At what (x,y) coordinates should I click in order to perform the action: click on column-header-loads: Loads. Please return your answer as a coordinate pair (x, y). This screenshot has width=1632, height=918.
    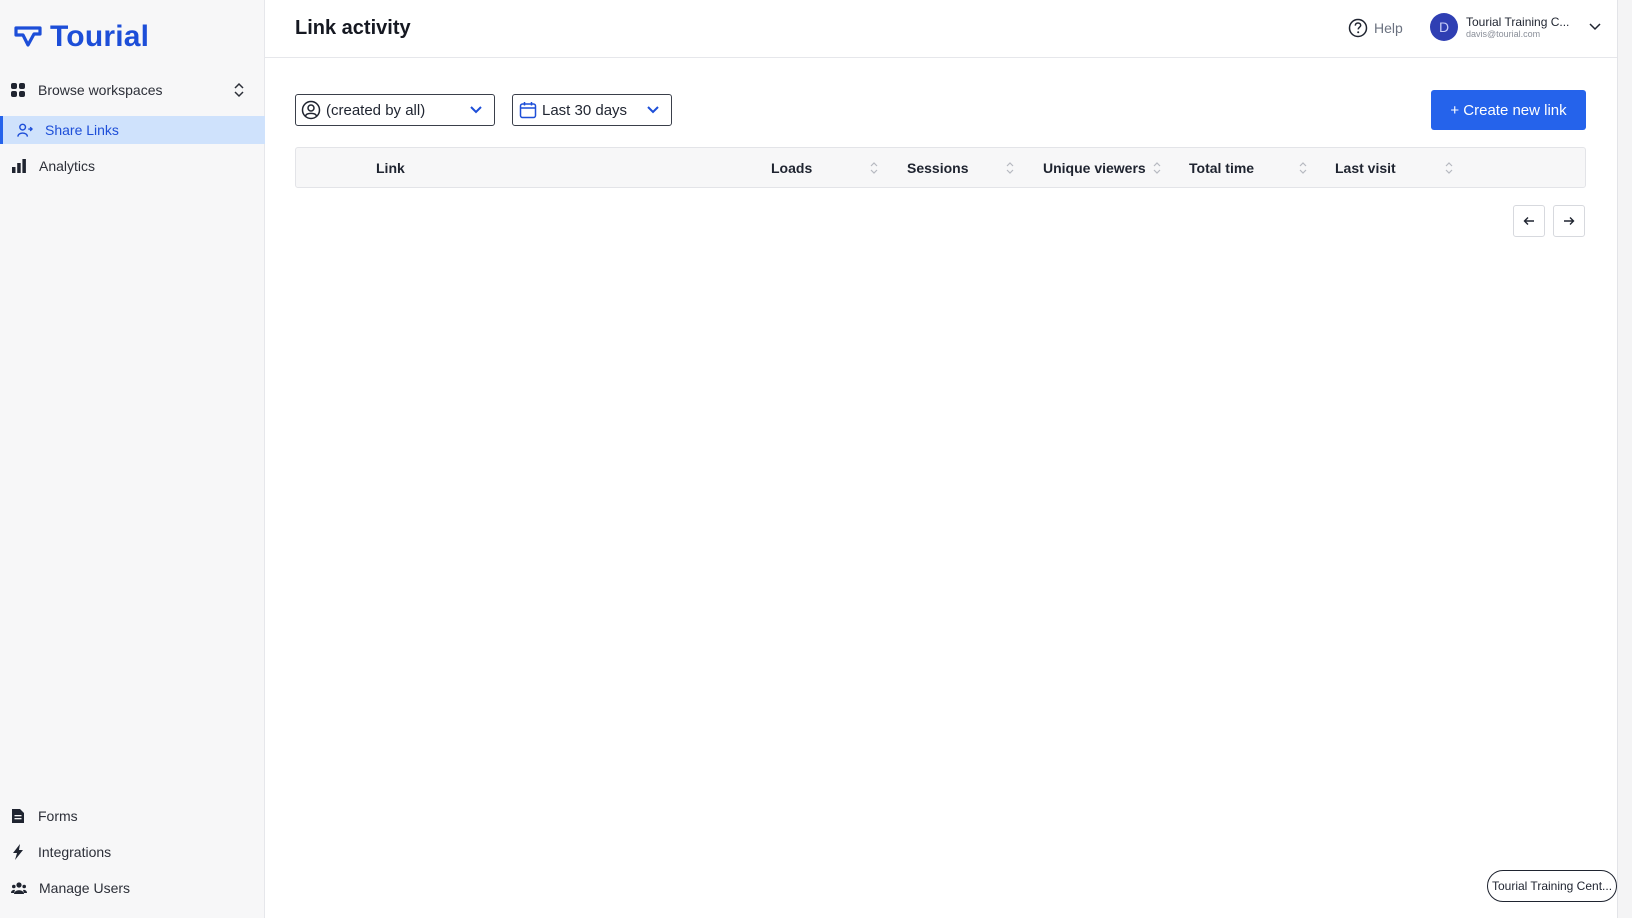
    Looking at the image, I should click on (791, 168).